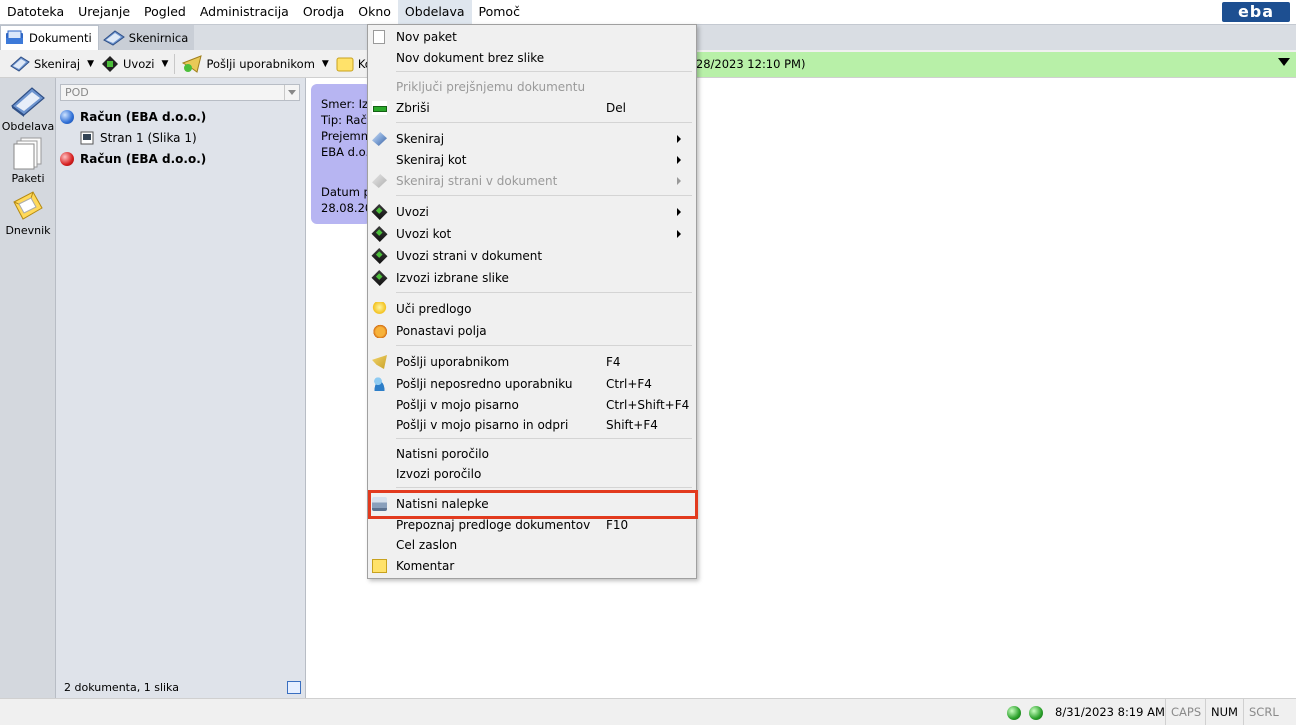 This screenshot has width=1296, height=725. I want to click on menu-item-label: Priključi prejšnjemu dokumentu, so click(491, 87).